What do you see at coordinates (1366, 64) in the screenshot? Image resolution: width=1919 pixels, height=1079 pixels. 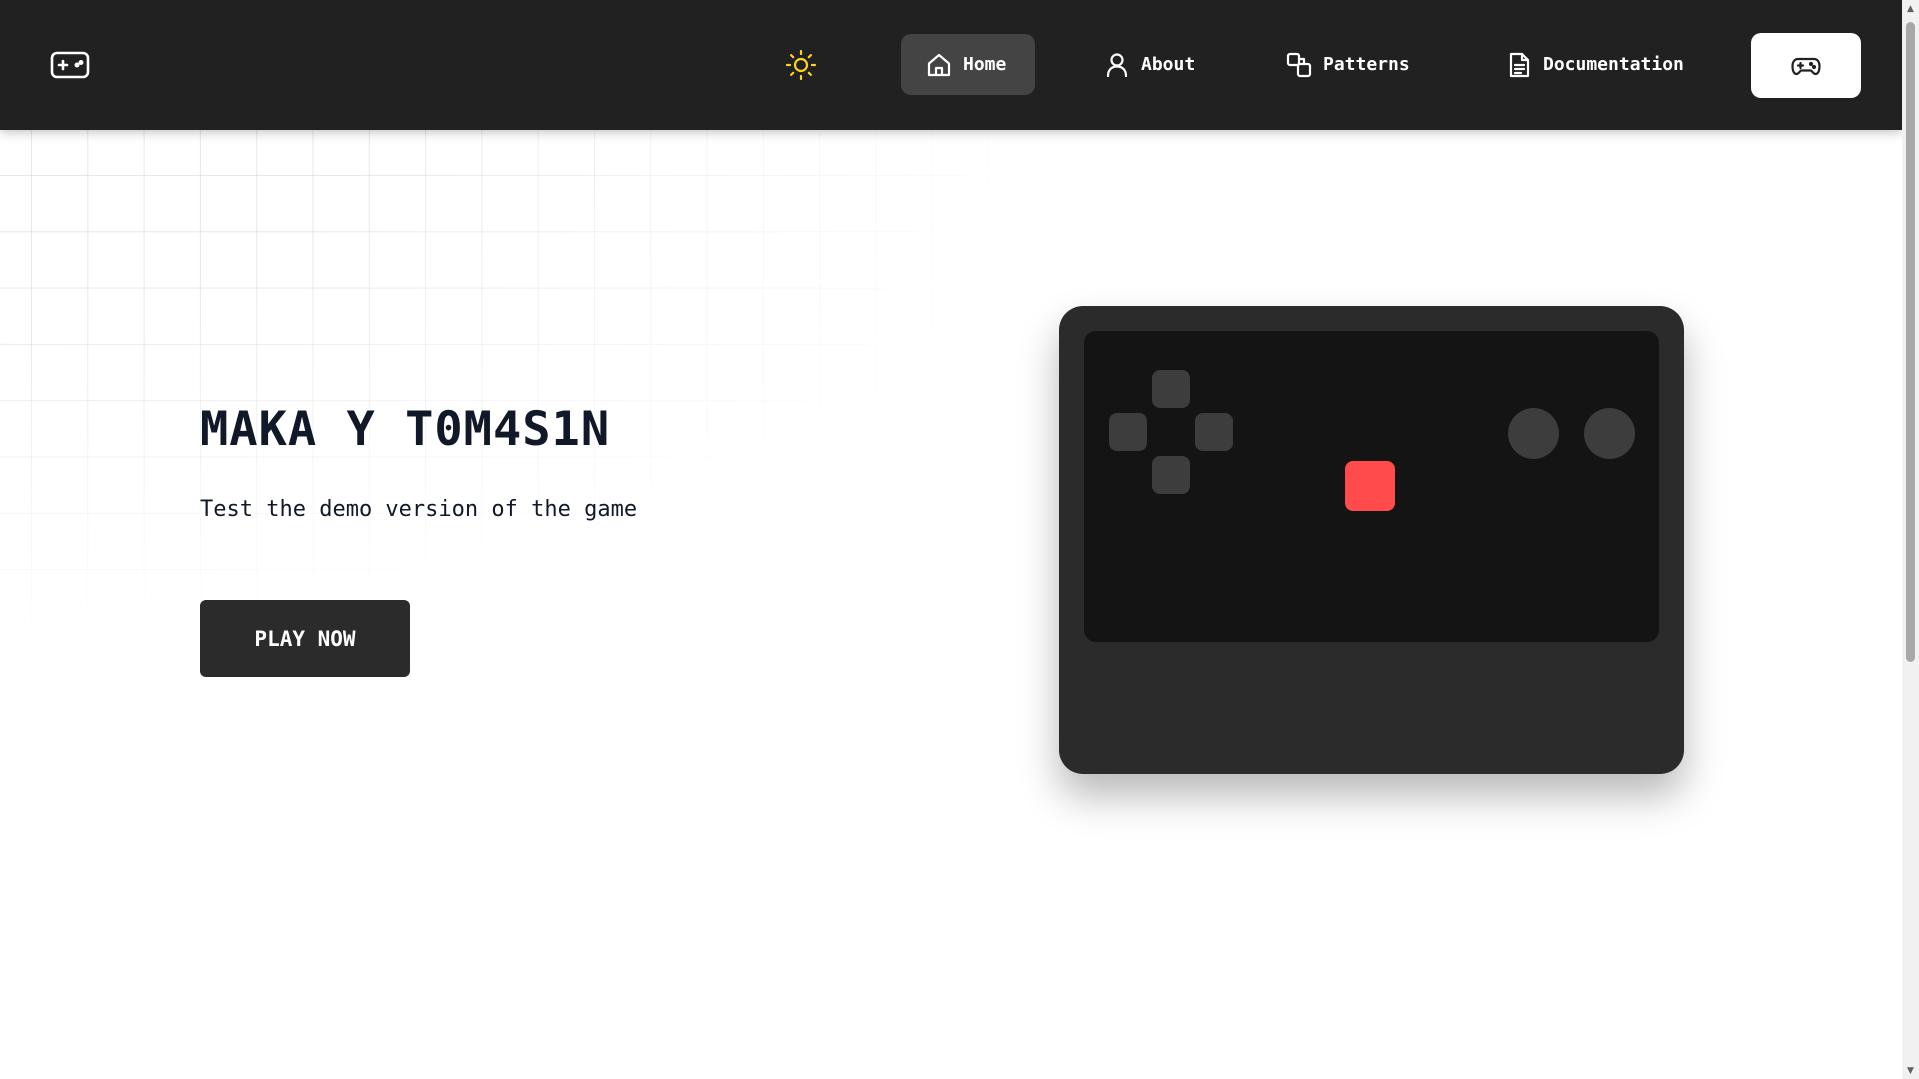 I see `nav-patterns-label: Patterns` at bounding box center [1366, 64].